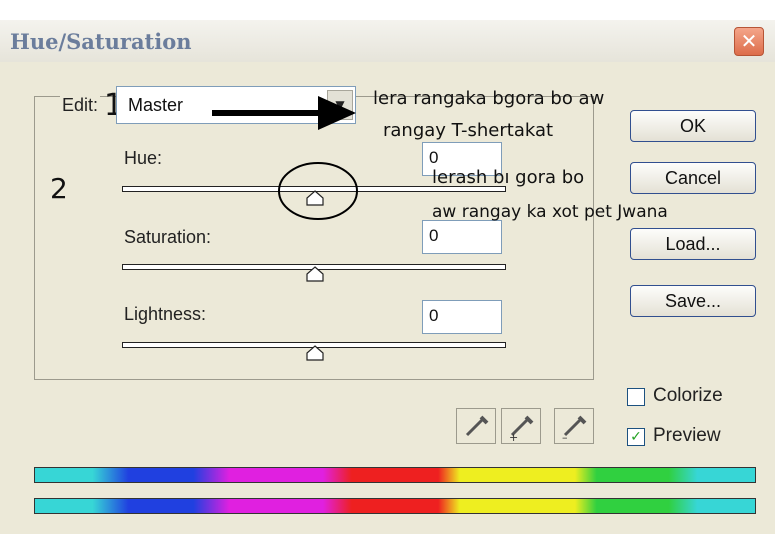 The width and height of the screenshot is (775, 534). Describe the element at coordinates (468, 130) in the screenshot. I see `annotation-line-2: rangay T-shertakat` at that location.